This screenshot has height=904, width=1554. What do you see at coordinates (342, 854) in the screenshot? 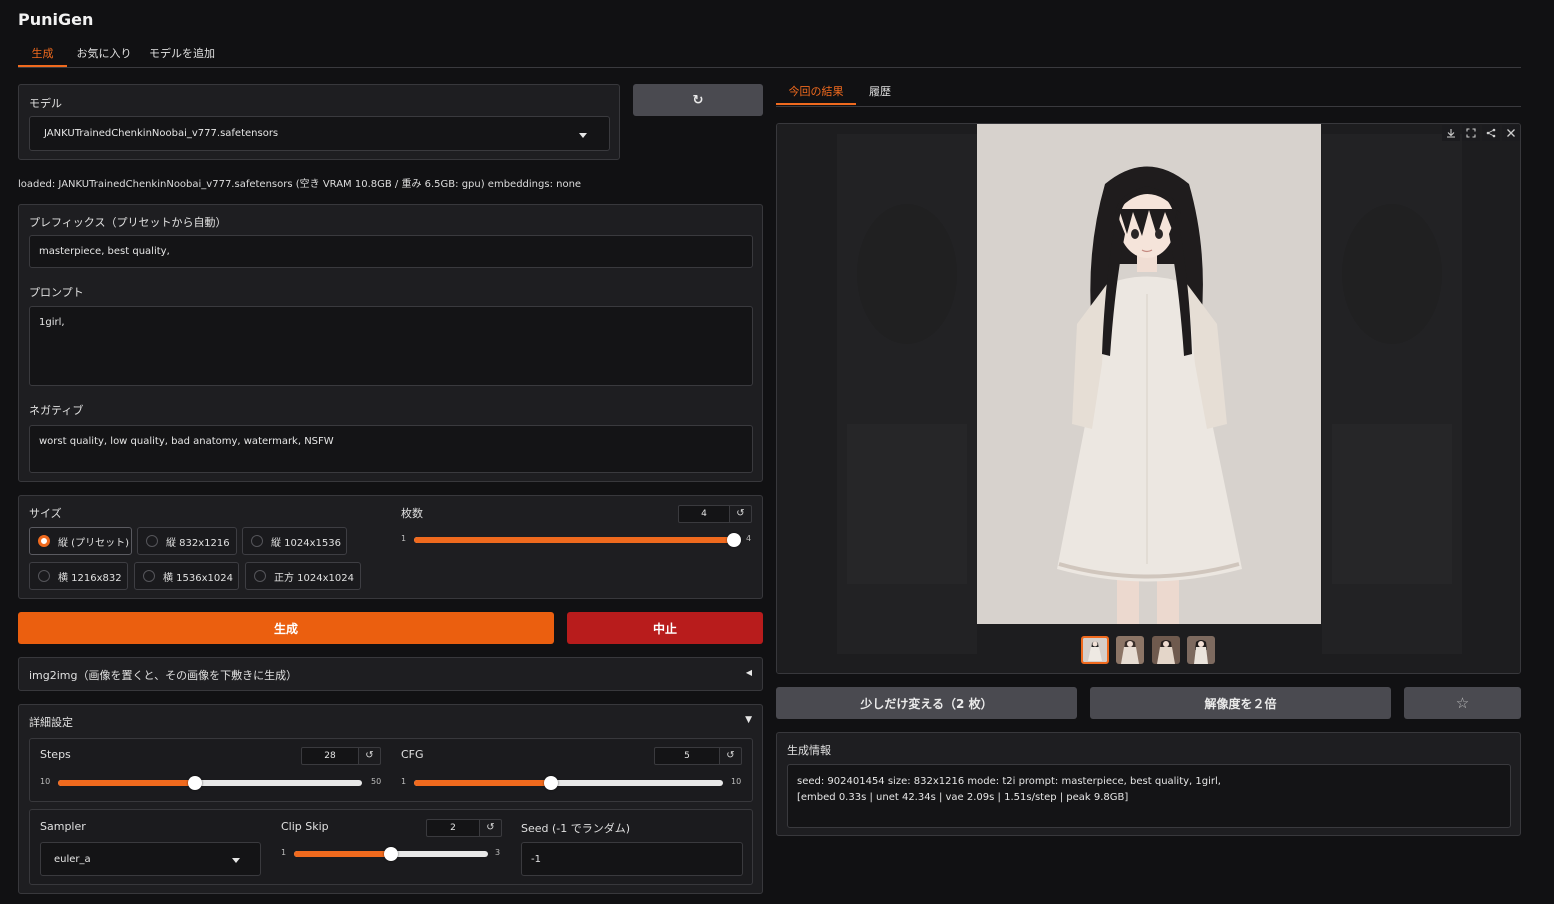
I see `clip-skip-slider-fill` at bounding box center [342, 854].